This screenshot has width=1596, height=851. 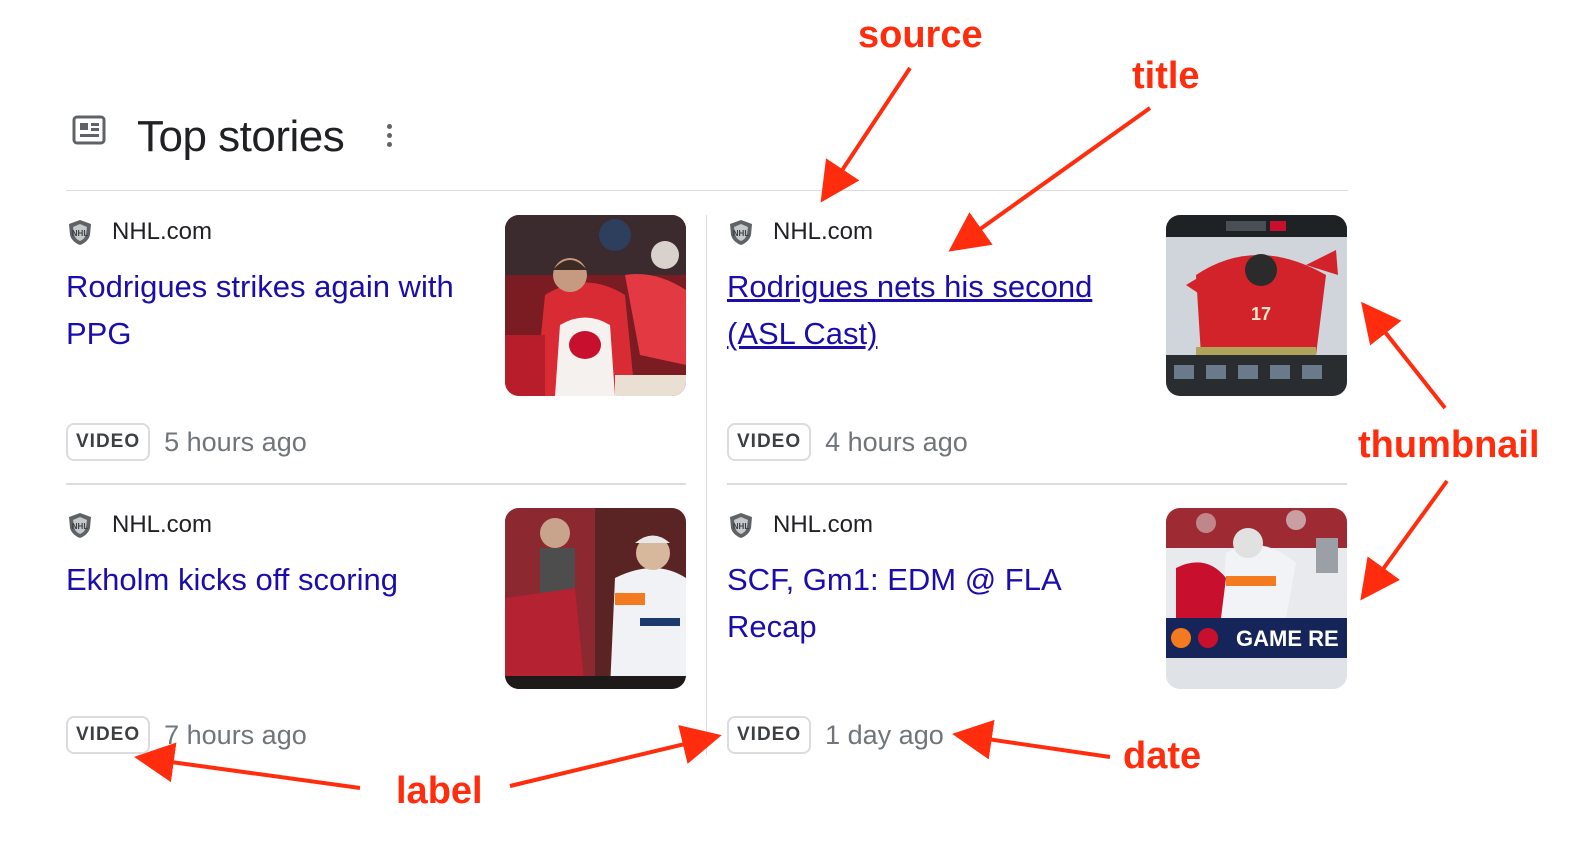 What do you see at coordinates (615, 756) in the screenshot?
I see `arrow-label-right` at bounding box center [615, 756].